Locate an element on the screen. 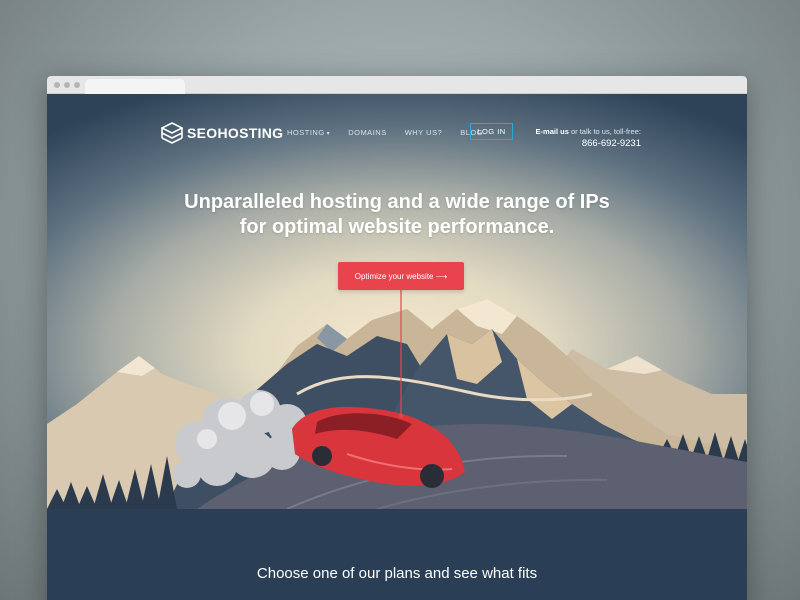 This screenshot has height=600, width=800. nav-item-hosting: HOSTING ▾ is located at coordinates (308, 132).